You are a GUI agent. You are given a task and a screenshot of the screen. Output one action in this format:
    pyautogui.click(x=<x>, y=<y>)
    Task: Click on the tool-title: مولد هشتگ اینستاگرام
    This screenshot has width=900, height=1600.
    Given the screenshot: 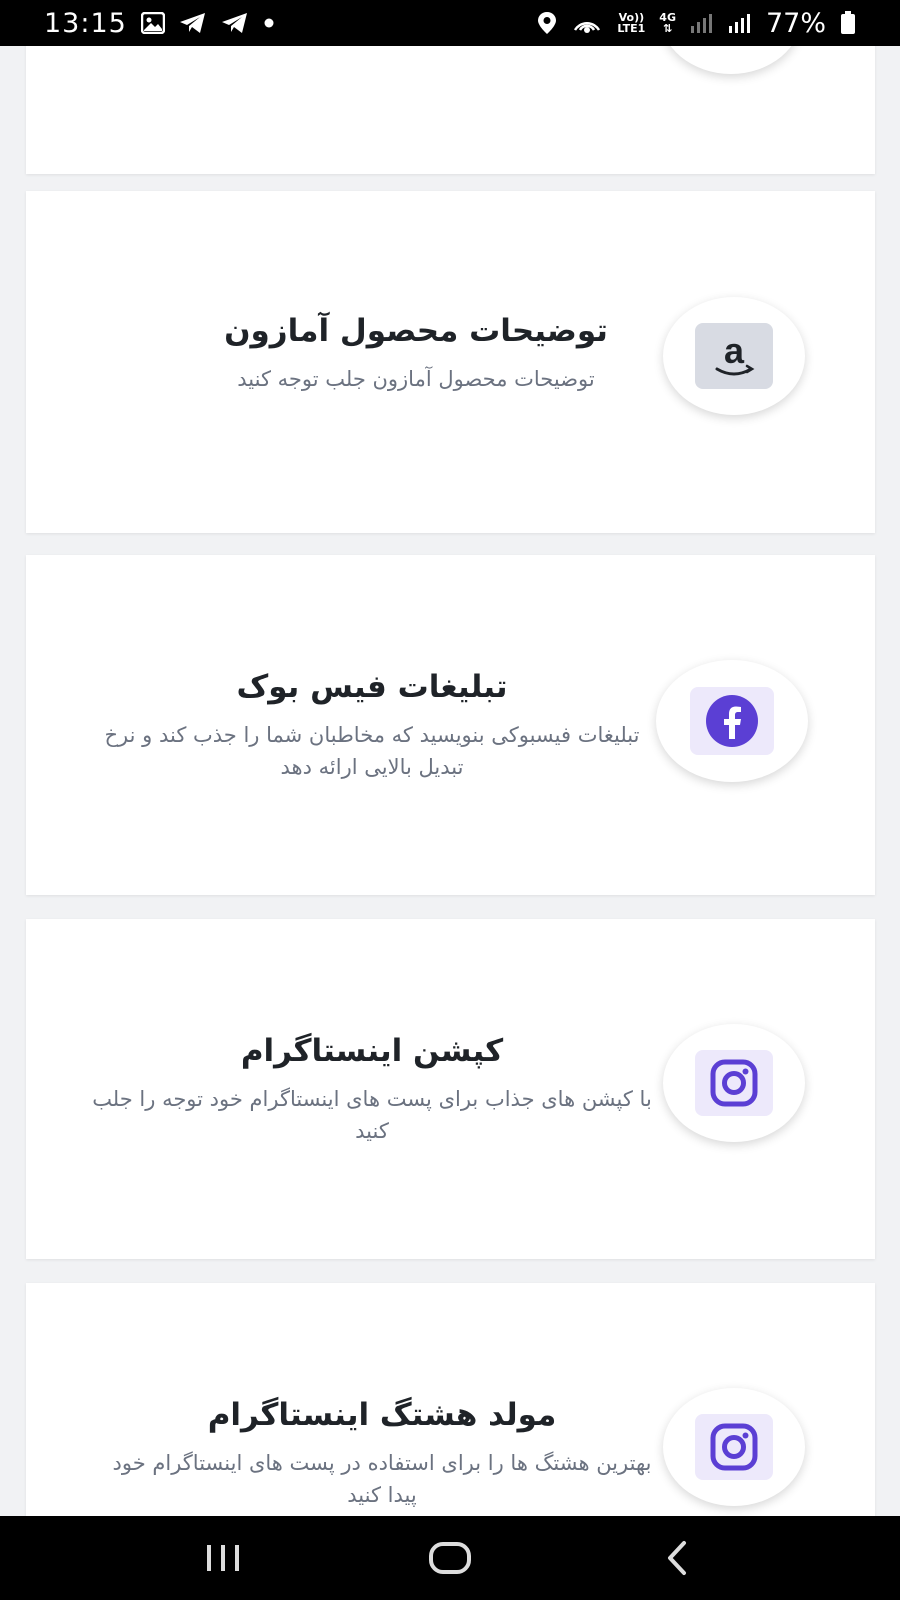 What is the action you would take?
    pyautogui.click(x=382, y=1415)
    